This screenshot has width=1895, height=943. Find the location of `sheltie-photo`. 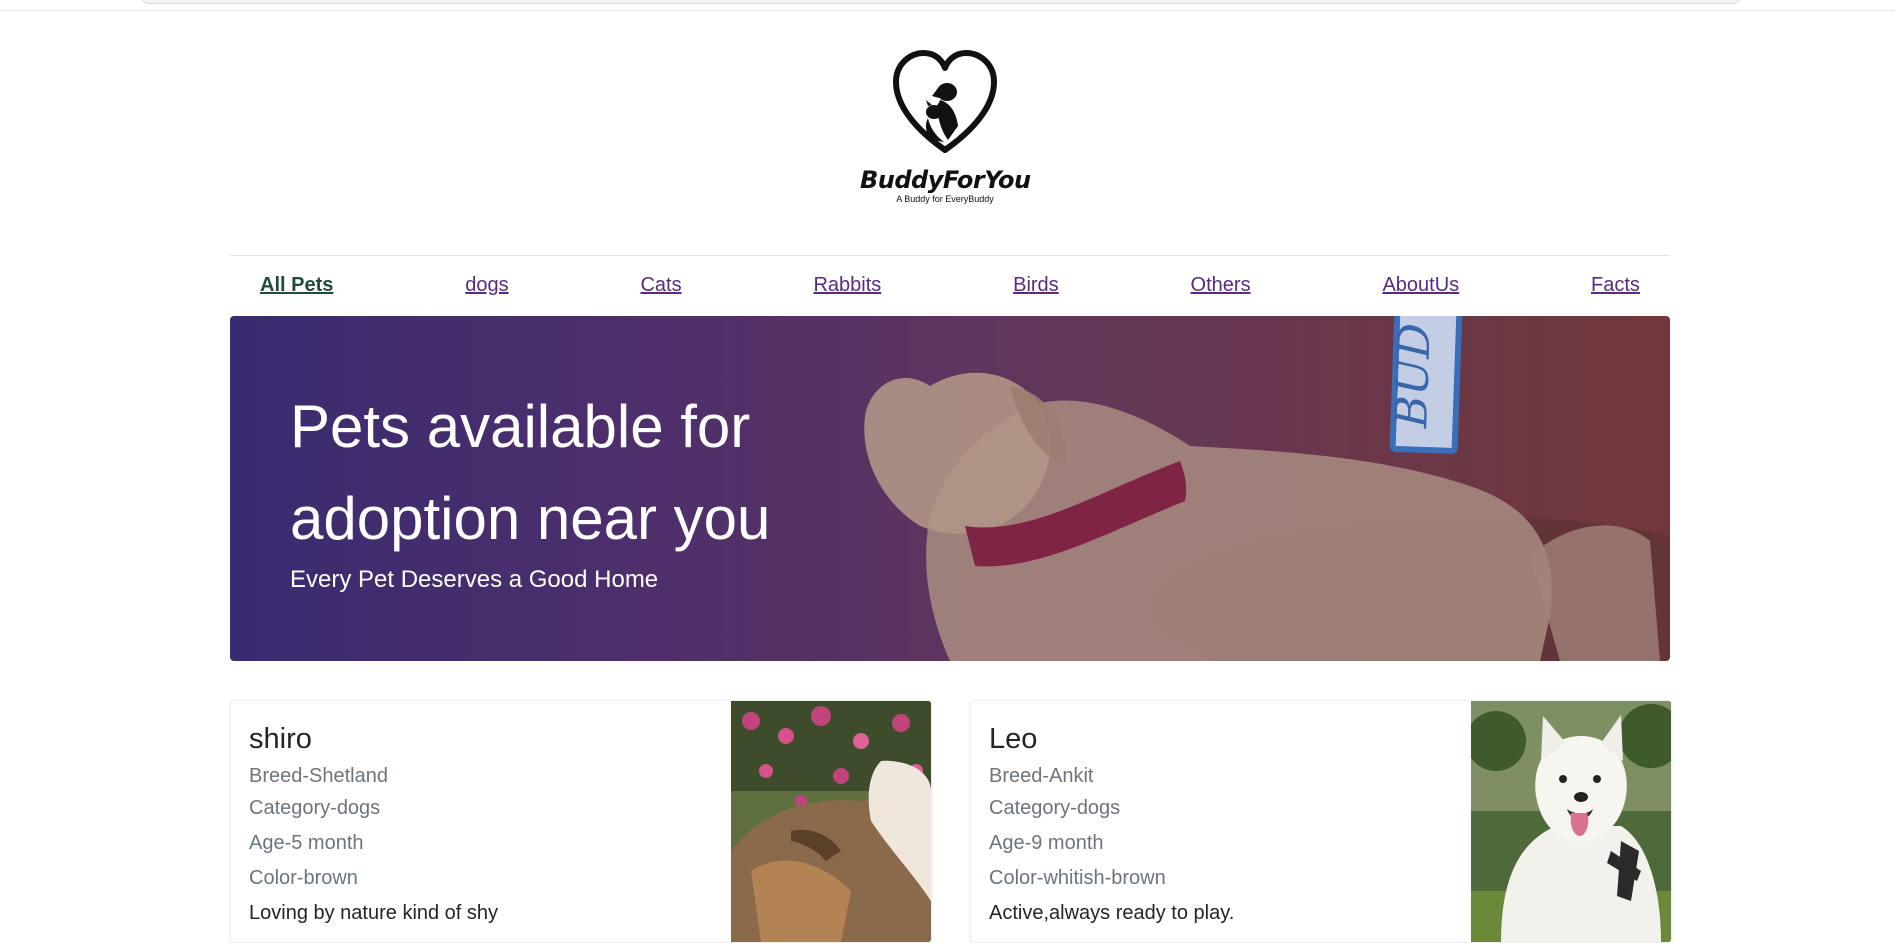

sheltie-photo is located at coordinates (831, 821).